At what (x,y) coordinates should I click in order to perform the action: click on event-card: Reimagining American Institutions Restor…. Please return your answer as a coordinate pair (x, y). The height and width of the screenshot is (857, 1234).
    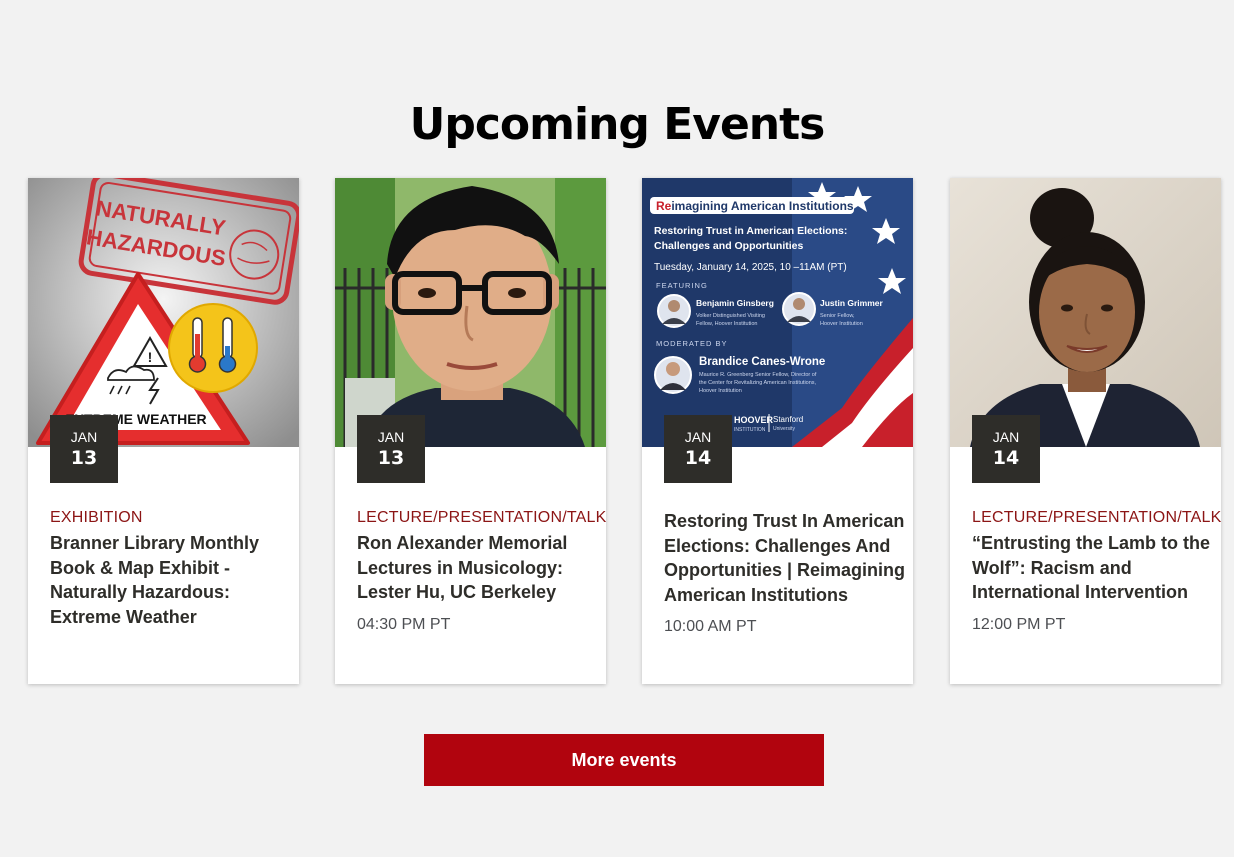
    Looking at the image, I should click on (777, 431).